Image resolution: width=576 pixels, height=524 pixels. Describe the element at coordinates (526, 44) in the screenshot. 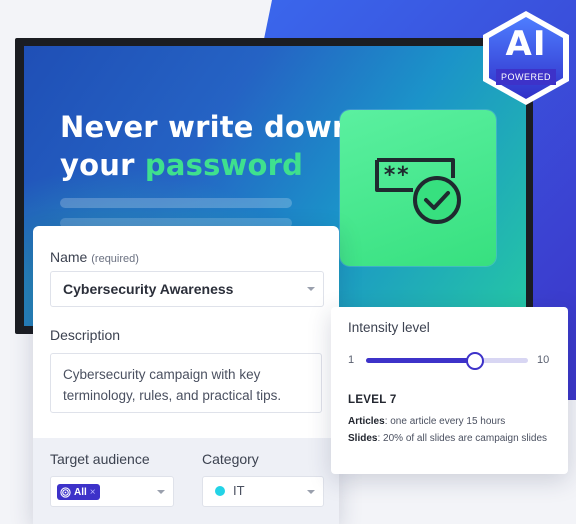

I see `ai-badge-text: AI` at that location.